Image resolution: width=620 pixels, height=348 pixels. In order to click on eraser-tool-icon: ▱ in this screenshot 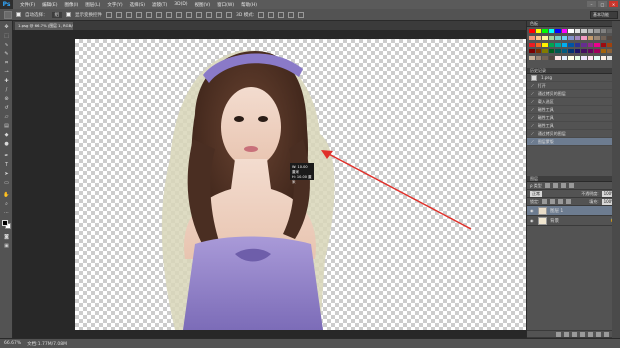, I will do `click(6, 117)`.